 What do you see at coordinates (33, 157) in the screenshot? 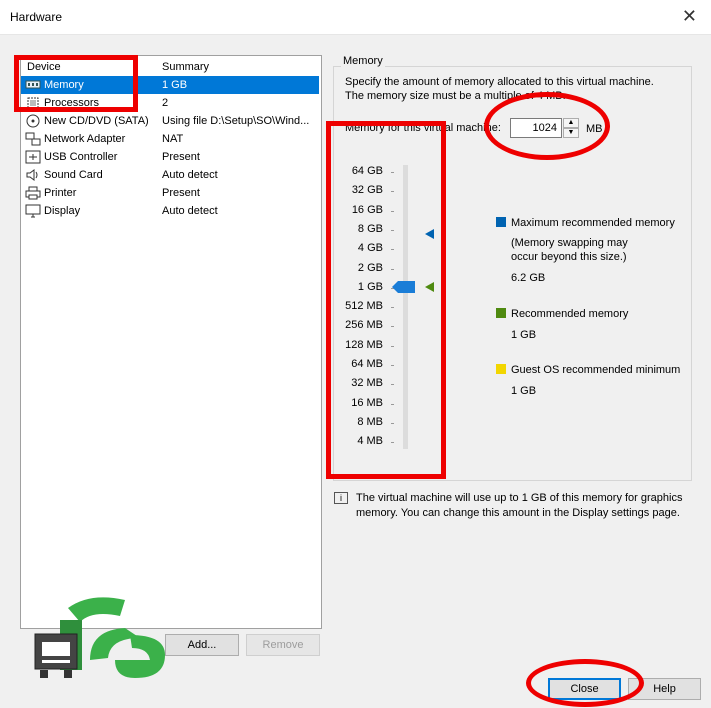
I see `usb-icon` at bounding box center [33, 157].